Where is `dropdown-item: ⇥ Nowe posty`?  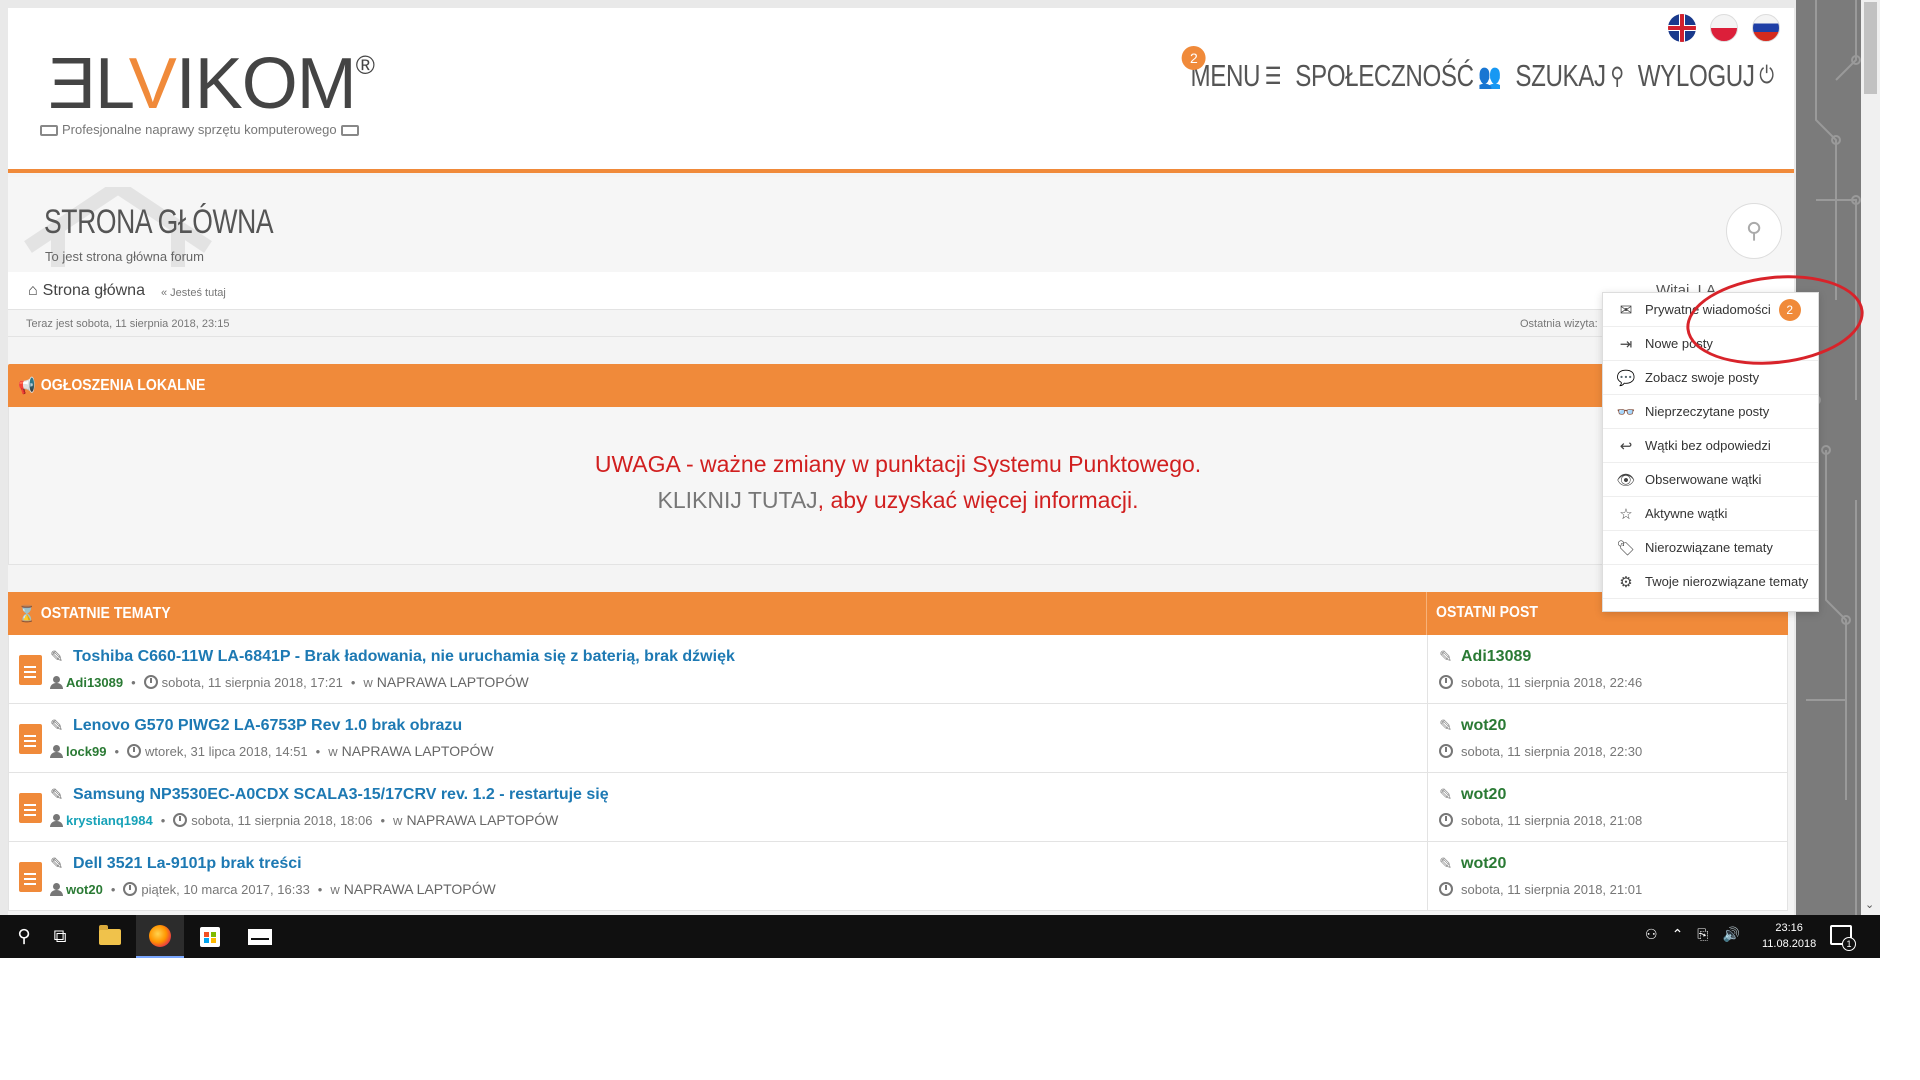 dropdown-item: ⇥ Nowe posty is located at coordinates (1710, 344).